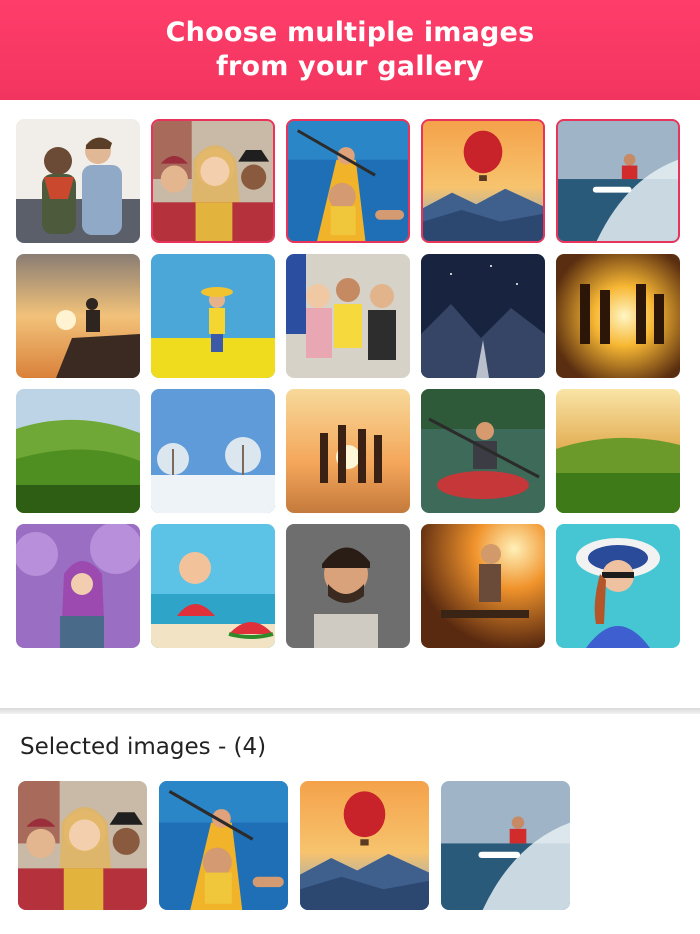 This screenshot has height=934, width=700. I want to click on selected-images-title: Selected images - (4), so click(143, 747).